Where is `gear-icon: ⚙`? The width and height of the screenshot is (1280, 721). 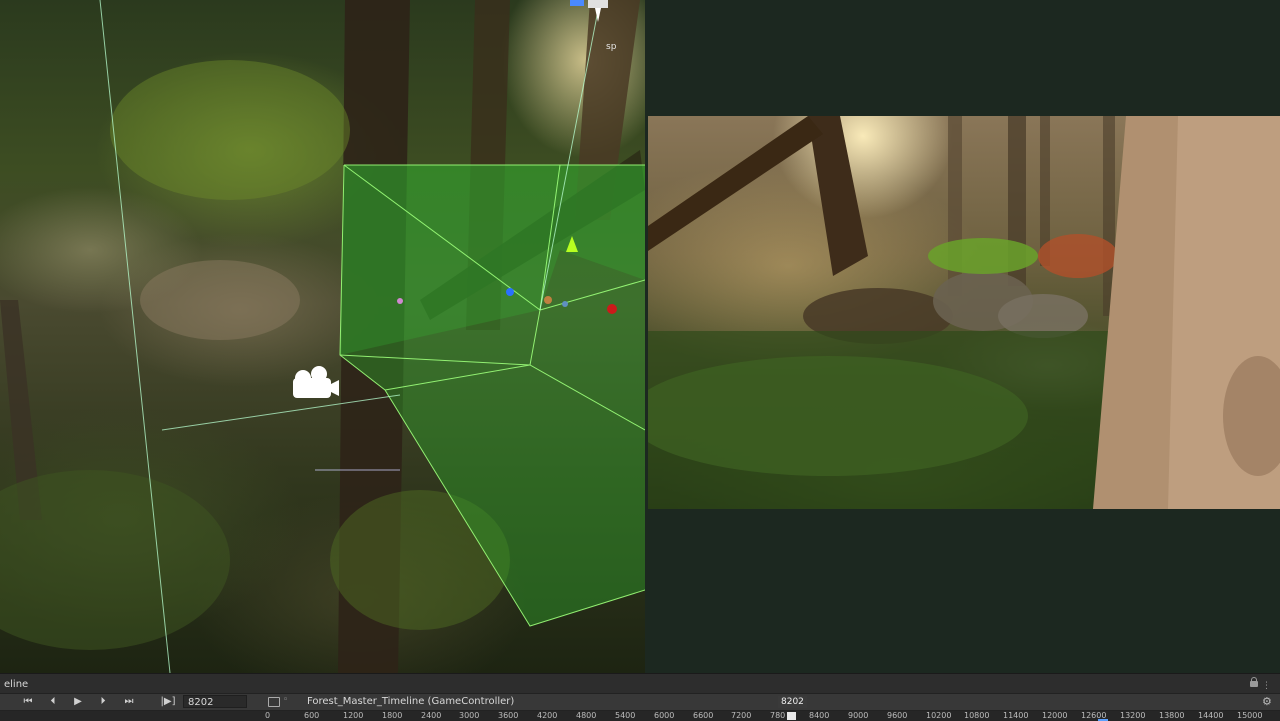
gear-icon: ⚙ is located at coordinates (1267, 701).